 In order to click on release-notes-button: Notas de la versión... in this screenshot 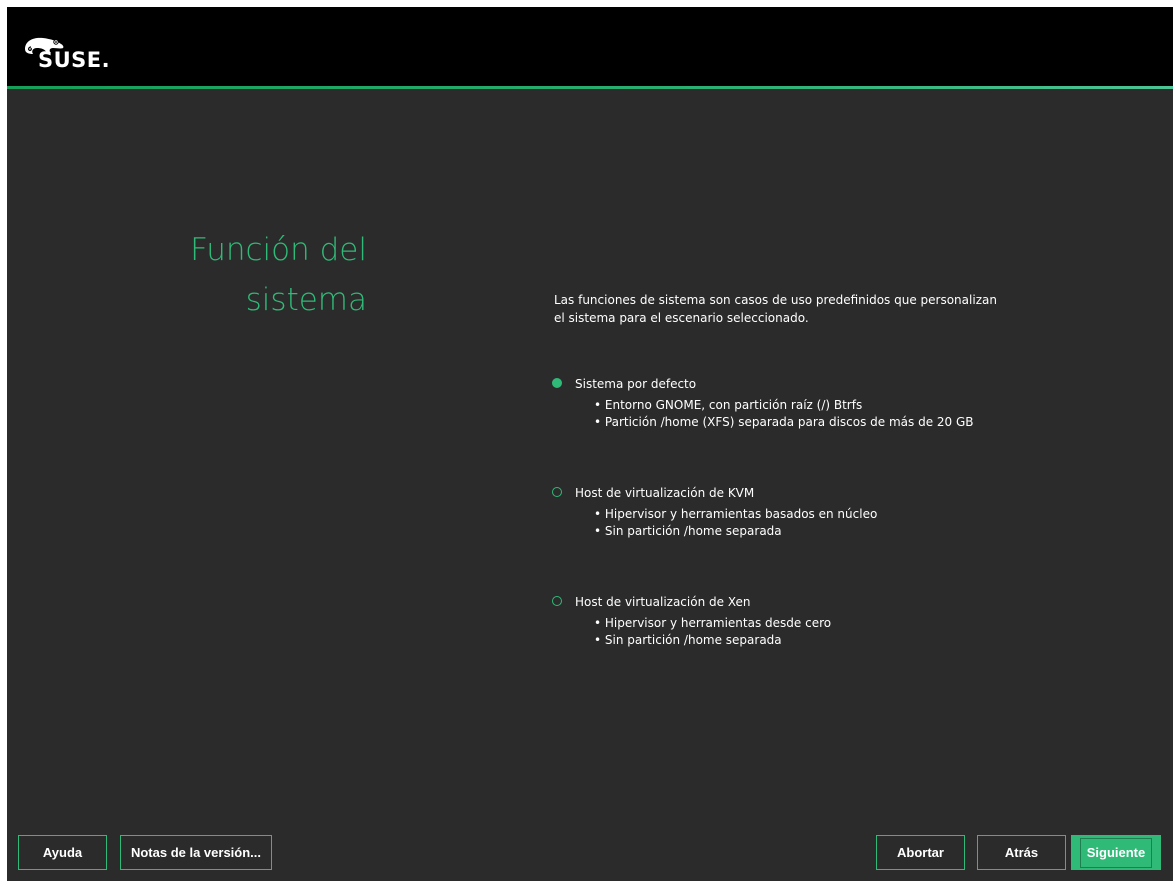, I will do `click(196, 852)`.